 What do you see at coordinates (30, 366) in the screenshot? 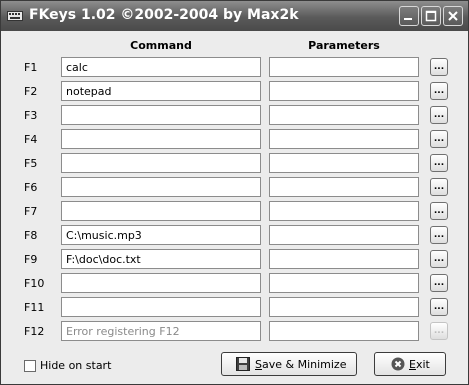
I see `hide-on-start-checkbox` at bounding box center [30, 366].